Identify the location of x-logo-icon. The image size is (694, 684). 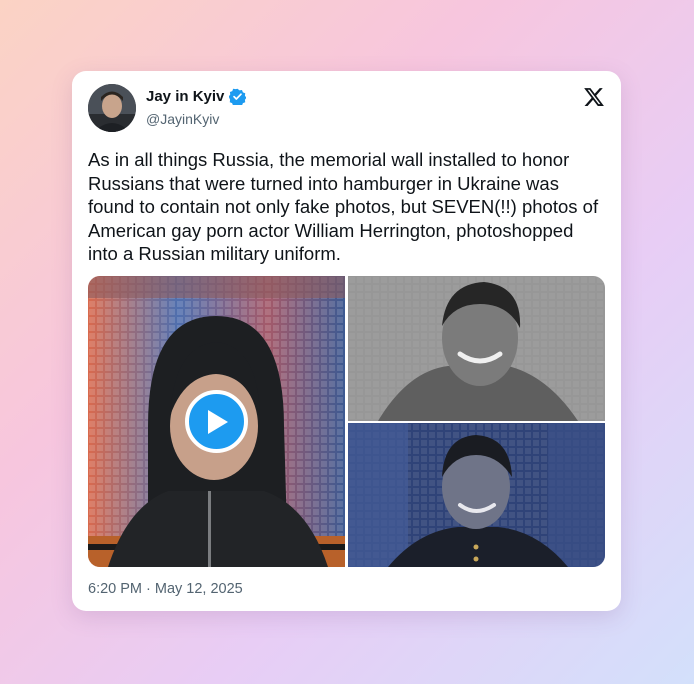
(594, 97).